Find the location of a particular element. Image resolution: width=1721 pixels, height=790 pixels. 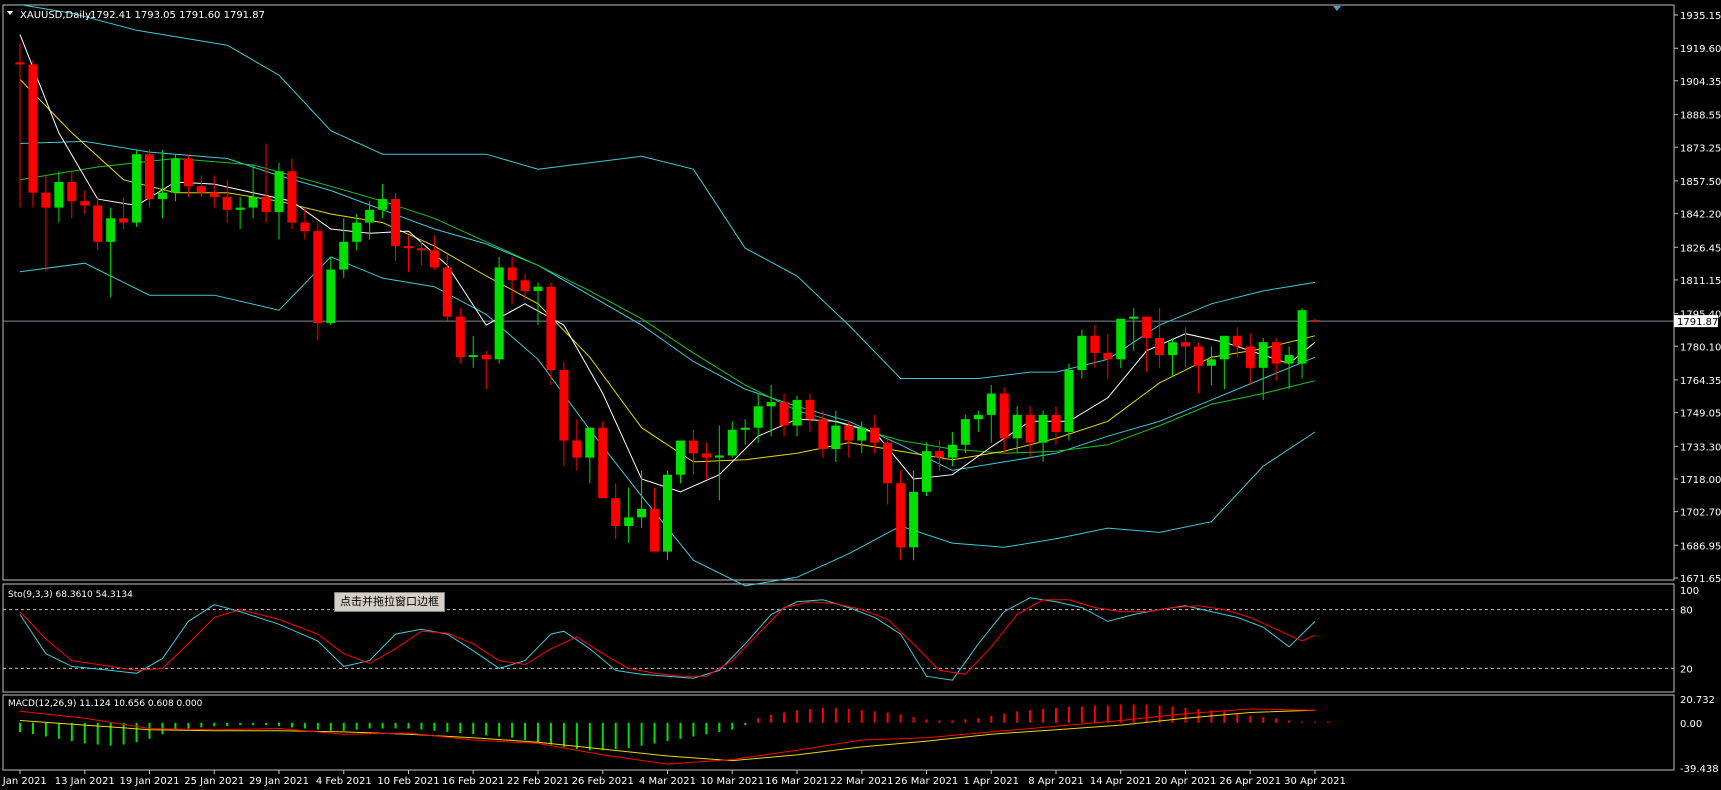

time-tick-label: 7 Jan 2021 is located at coordinates (23, 781).